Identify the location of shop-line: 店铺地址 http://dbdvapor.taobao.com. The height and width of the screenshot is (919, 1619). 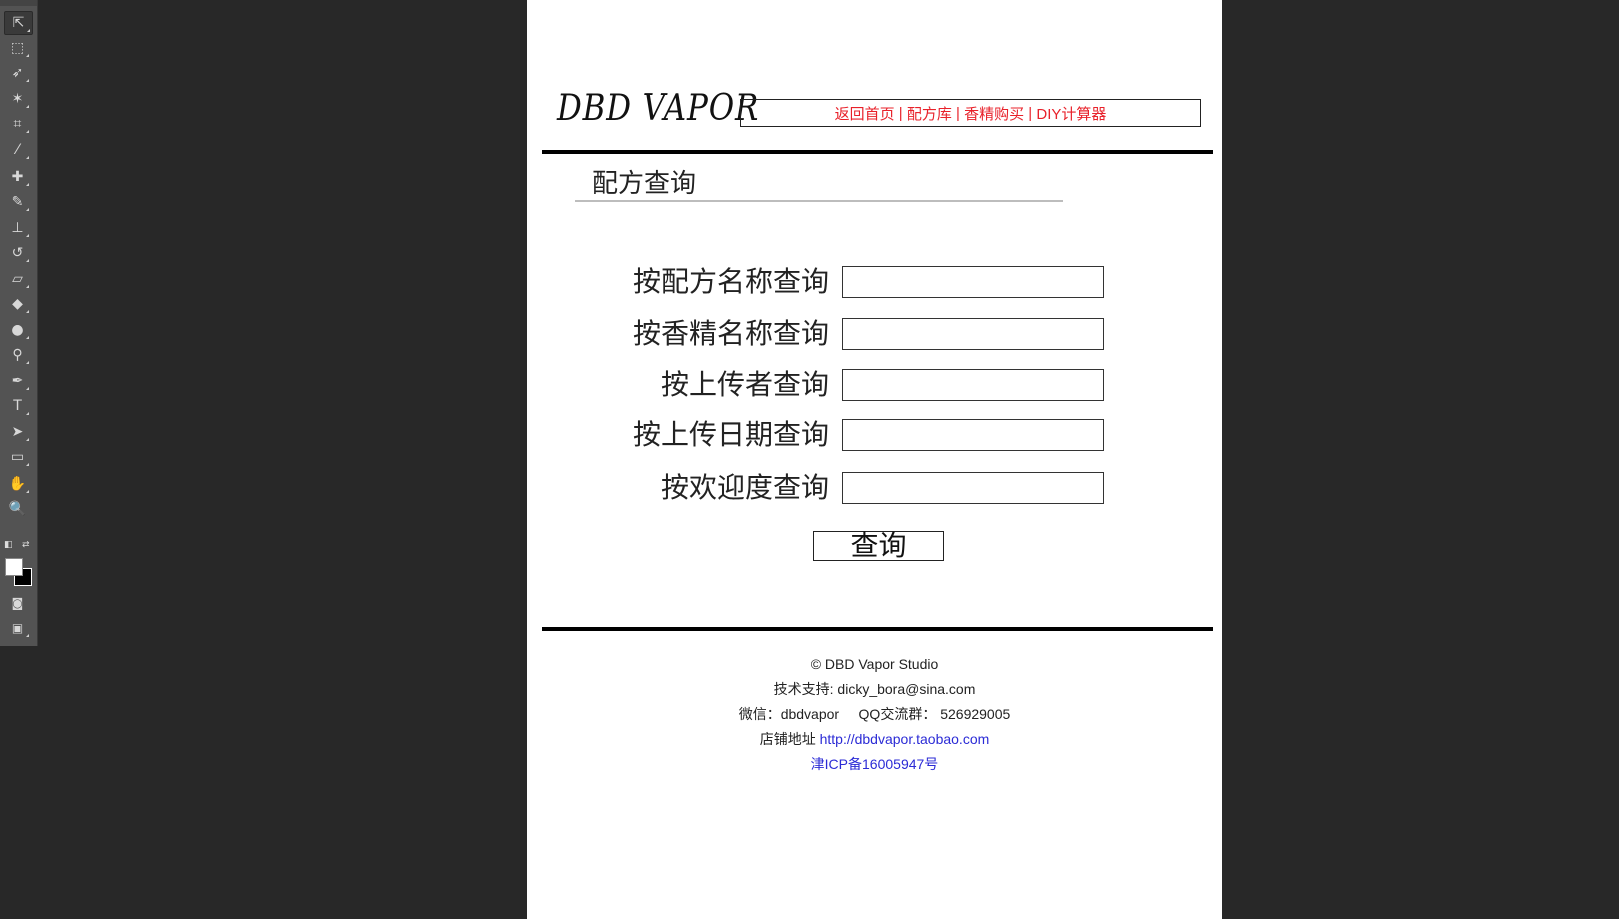
(874, 739).